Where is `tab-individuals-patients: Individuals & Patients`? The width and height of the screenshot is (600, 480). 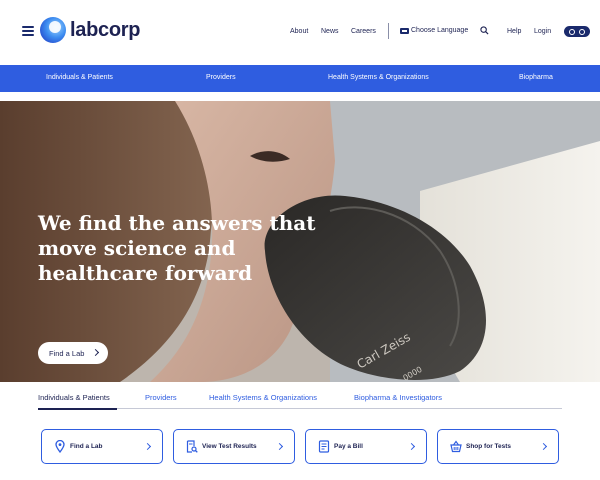
tab-individuals-patients: Individuals & Patients is located at coordinates (74, 397).